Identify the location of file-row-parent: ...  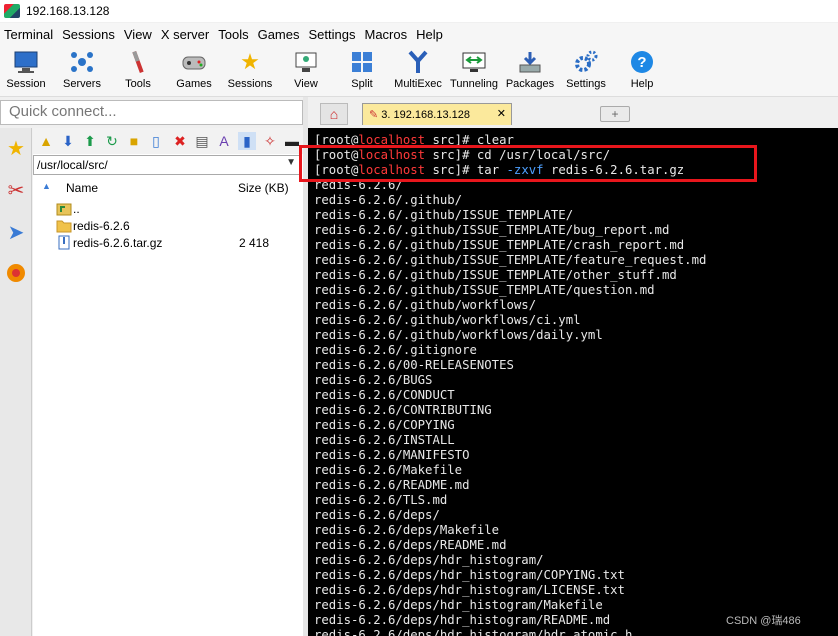
(168, 209).